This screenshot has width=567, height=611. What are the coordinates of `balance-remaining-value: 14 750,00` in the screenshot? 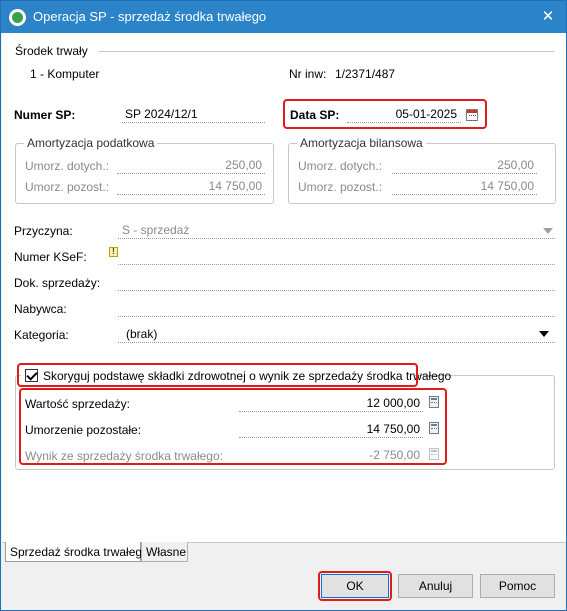 It's located at (507, 186).